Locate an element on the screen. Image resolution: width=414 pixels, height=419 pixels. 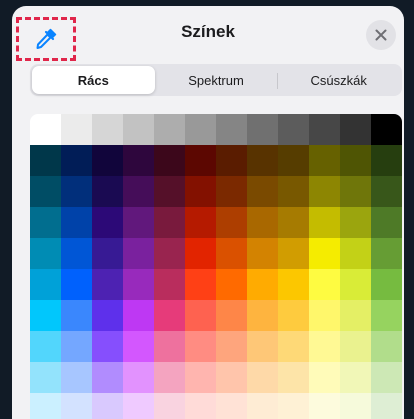
tab-spectrum: Spektrum is located at coordinates (216, 80).